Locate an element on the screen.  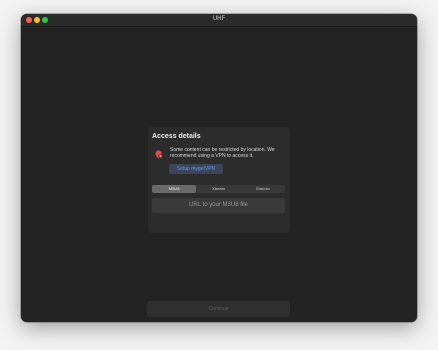
panel-title: Access details is located at coordinates (176, 136).